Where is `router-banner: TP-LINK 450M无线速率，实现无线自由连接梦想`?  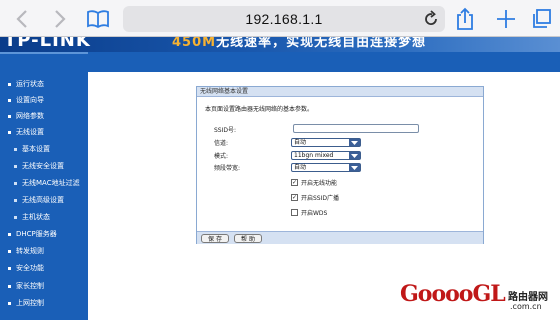
router-banner: TP-LINK 450M无线速率，实现无线自由连接梦想 is located at coordinates (280, 44).